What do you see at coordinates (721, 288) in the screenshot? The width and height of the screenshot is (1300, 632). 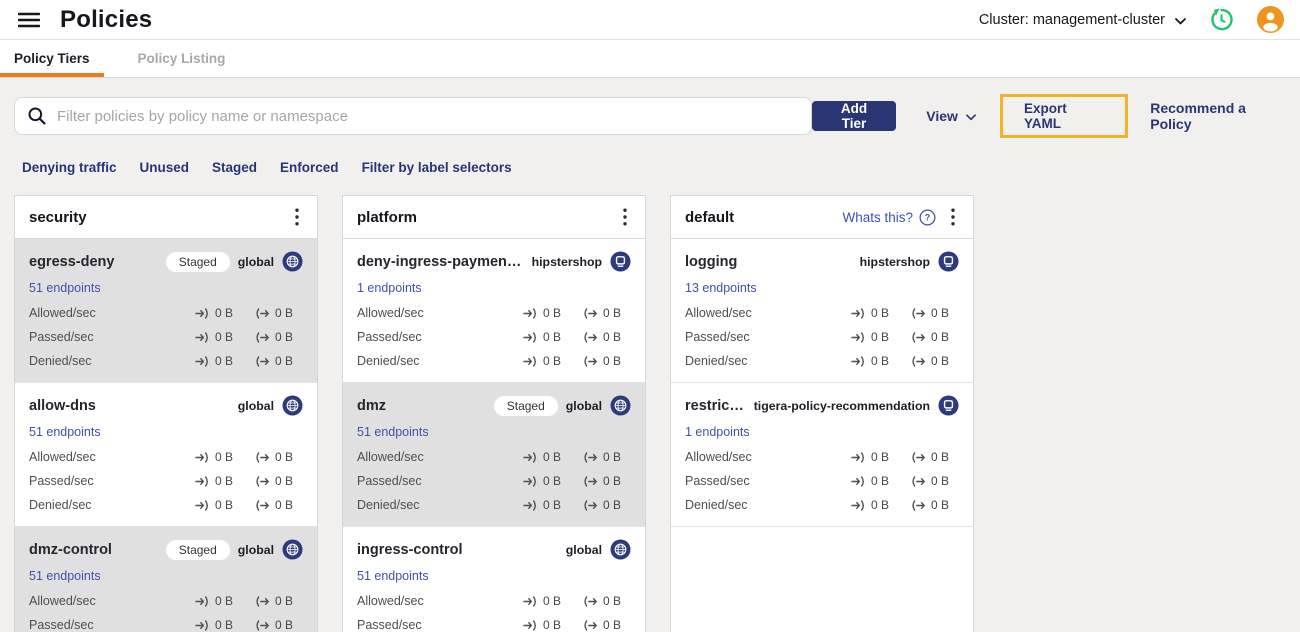 I see `endpoints-link: 13 endpoints` at bounding box center [721, 288].